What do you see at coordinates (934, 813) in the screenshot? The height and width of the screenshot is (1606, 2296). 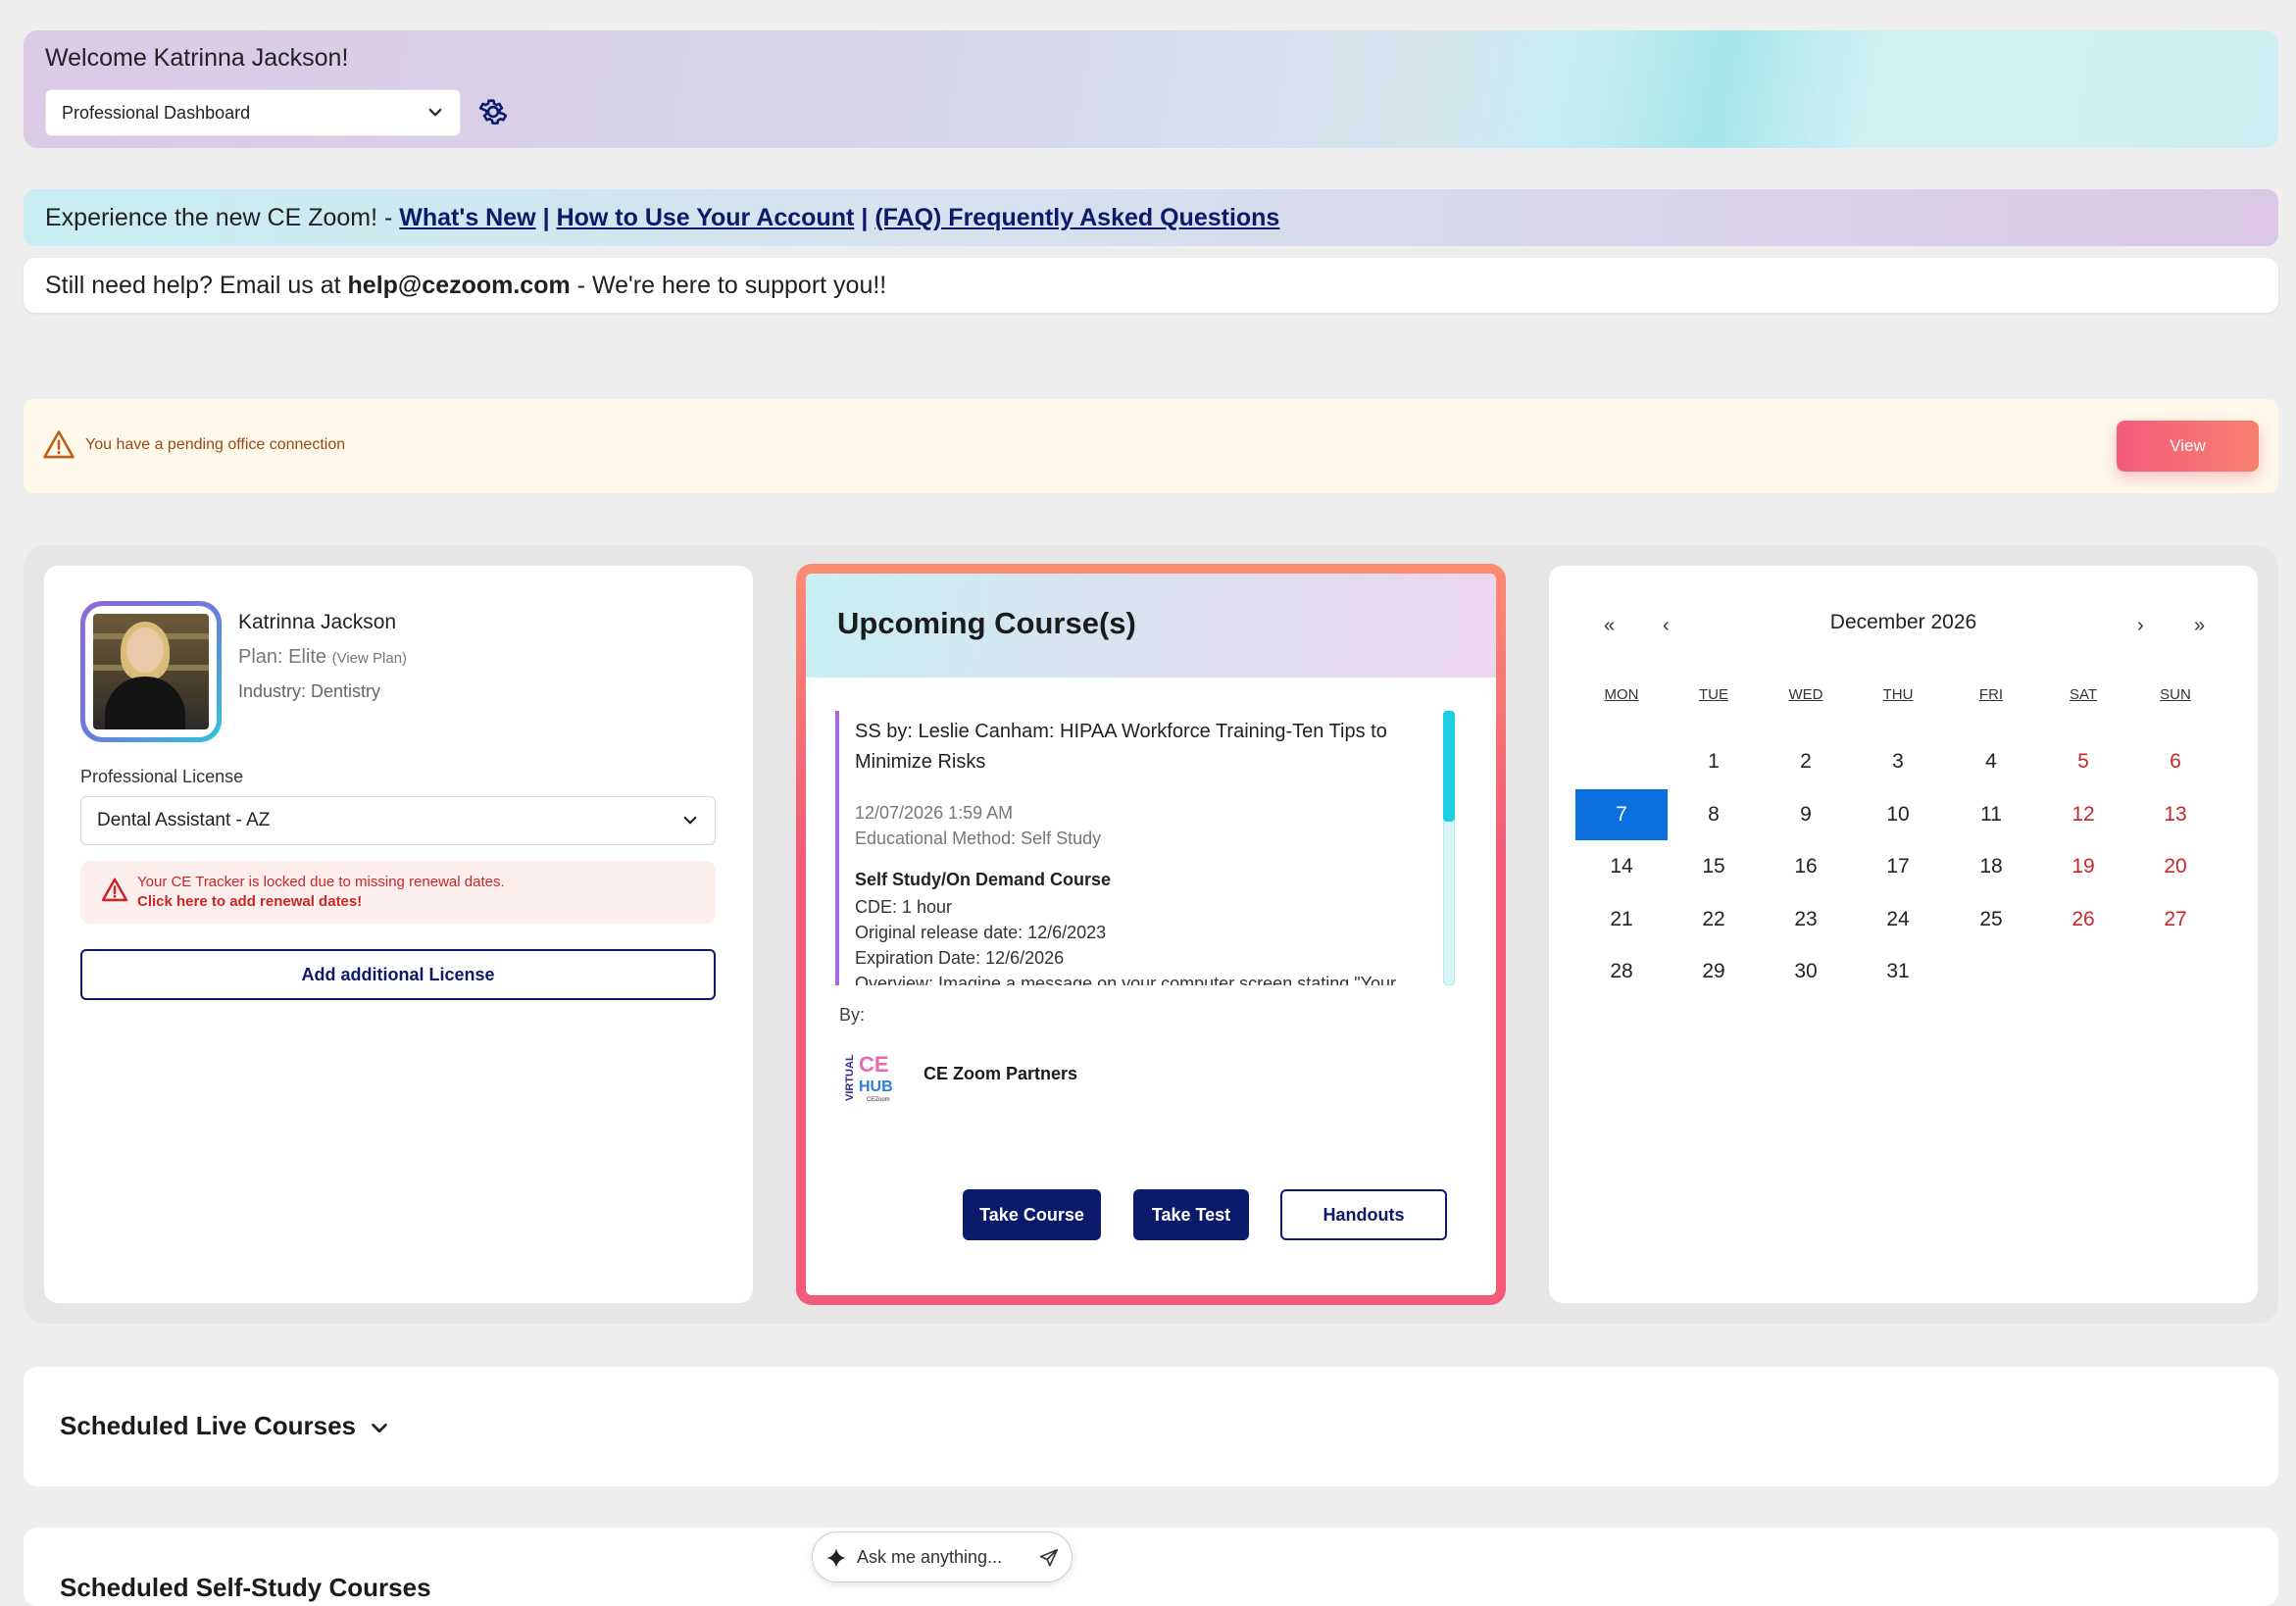 I see `course-date: 12/07/2026 1:59 AM` at bounding box center [934, 813].